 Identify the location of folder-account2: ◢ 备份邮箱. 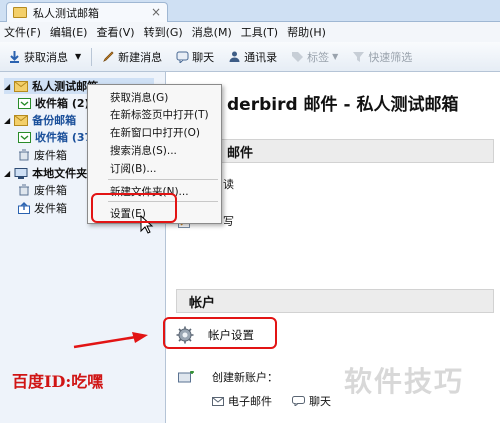
(40, 120).